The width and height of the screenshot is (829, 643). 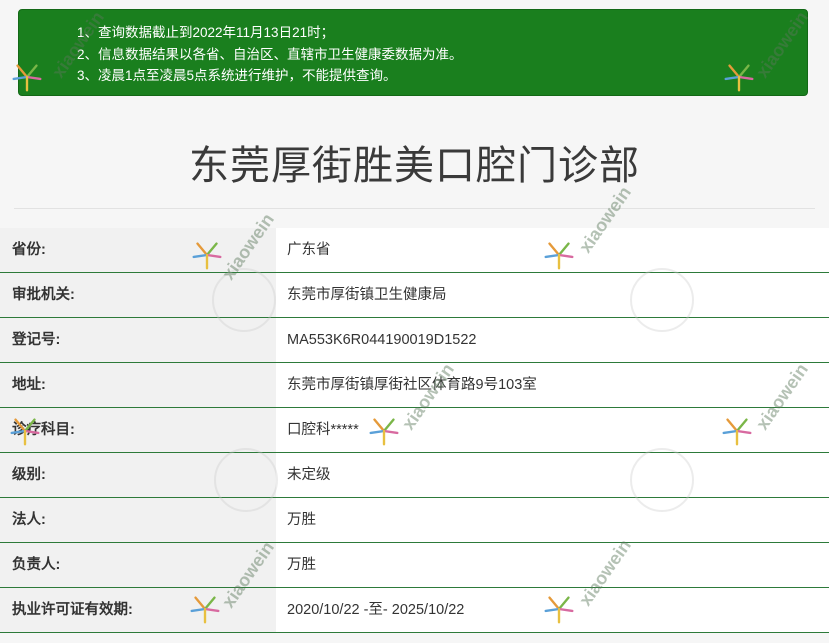 What do you see at coordinates (138, 340) in the screenshot?
I see `row-label: 登记号:` at bounding box center [138, 340].